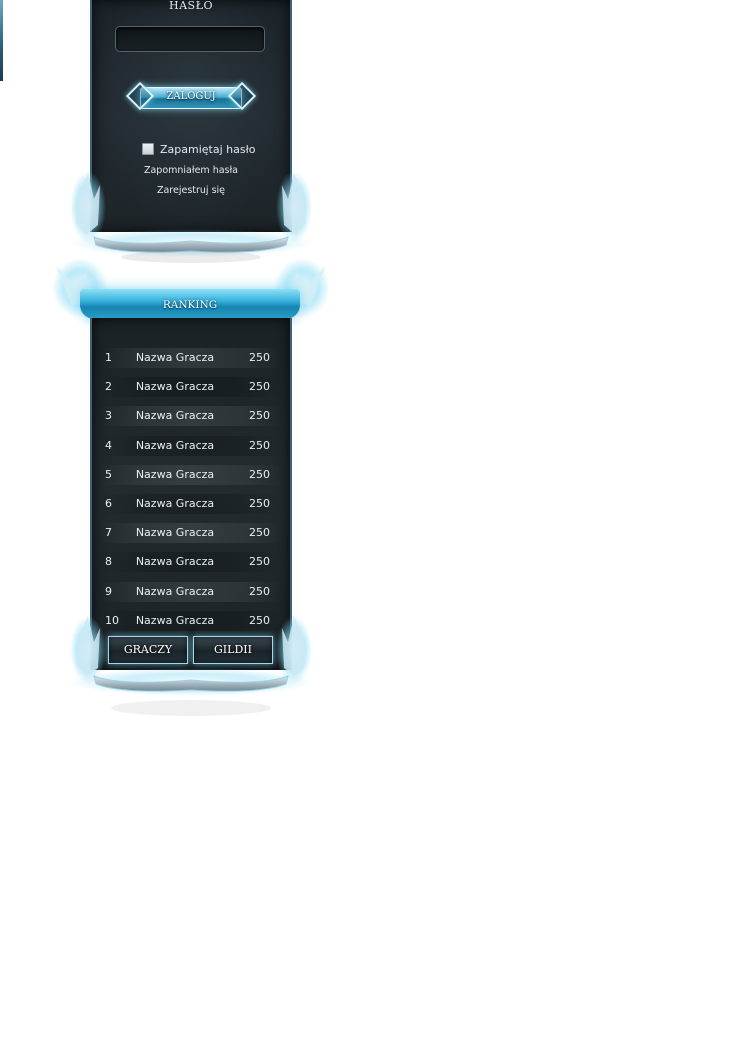 This screenshot has height=1055, width=749. What do you see at coordinates (191, 170) in the screenshot?
I see `forgot-password-link: Zapomniałem hasła` at bounding box center [191, 170].